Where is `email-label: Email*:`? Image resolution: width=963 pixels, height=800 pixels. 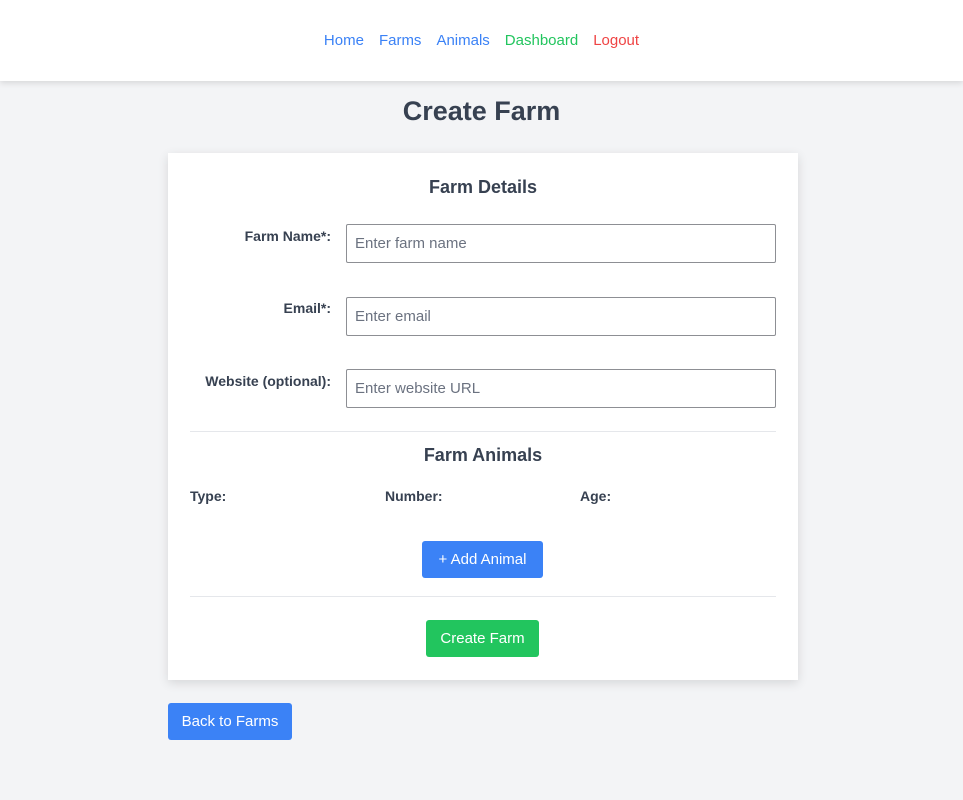 email-label: Email*: is located at coordinates (307, 308).